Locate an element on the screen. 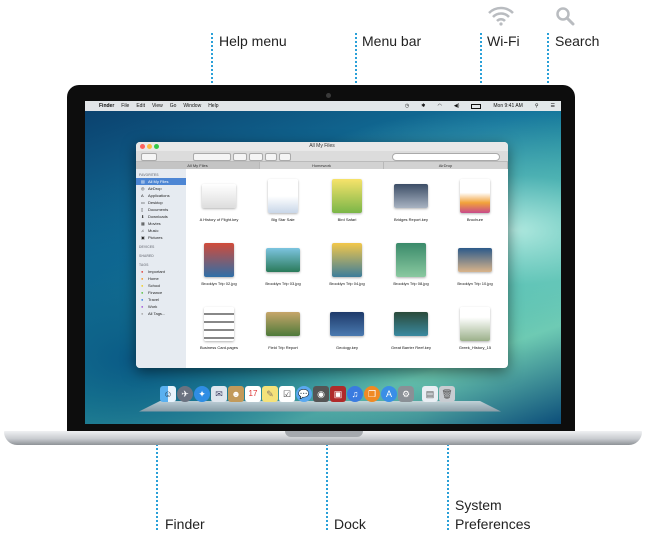 The height and width of the screenshot is (533, 646). documents-icon: ▯ is located at coordinates (142, 209).